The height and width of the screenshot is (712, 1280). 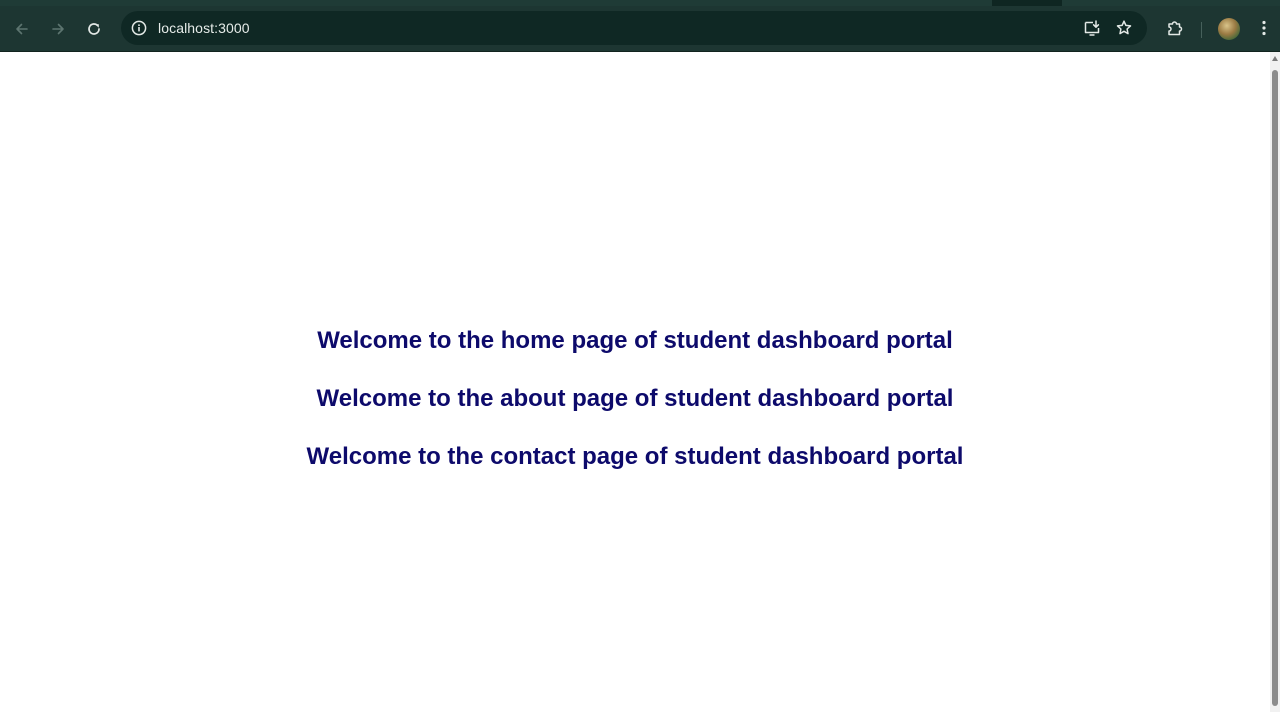 I want to click on back-button, so click(x=22, y=29).